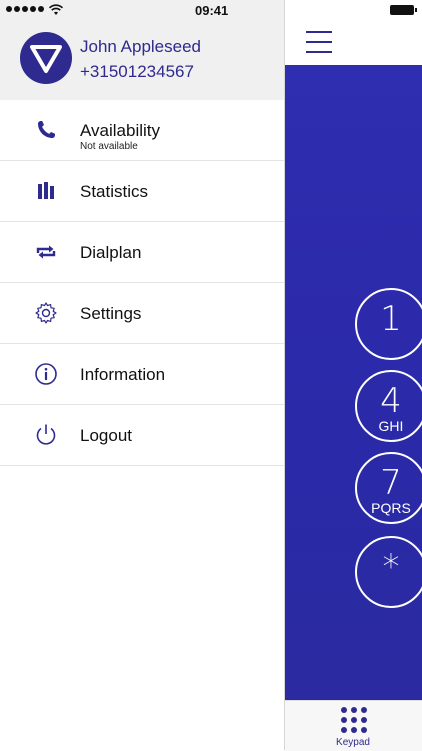 The width and height of the screenshot is (422, 751). Describe the element at coordinates (25, 9) in the screenshot. I see `signal-strength-icon` at that location.